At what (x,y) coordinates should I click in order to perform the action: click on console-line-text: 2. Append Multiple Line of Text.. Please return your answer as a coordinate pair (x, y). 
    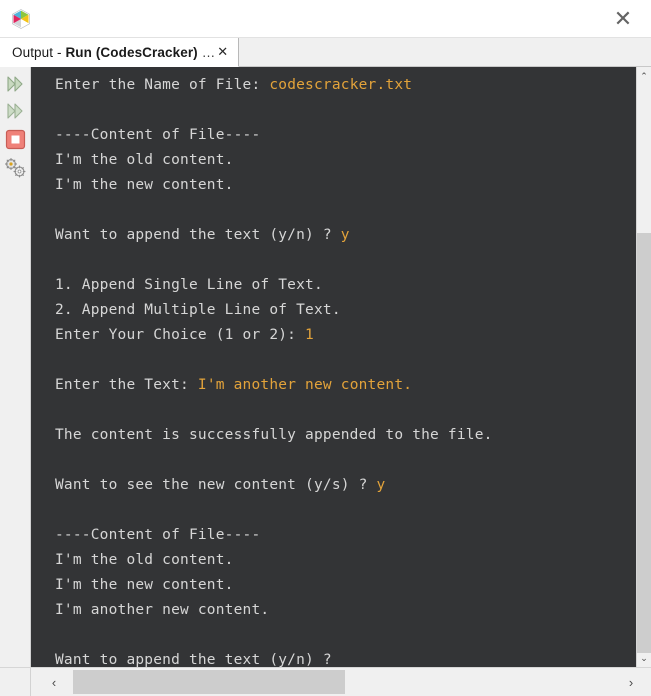
    Looking at the image, I should click on (198, 310).